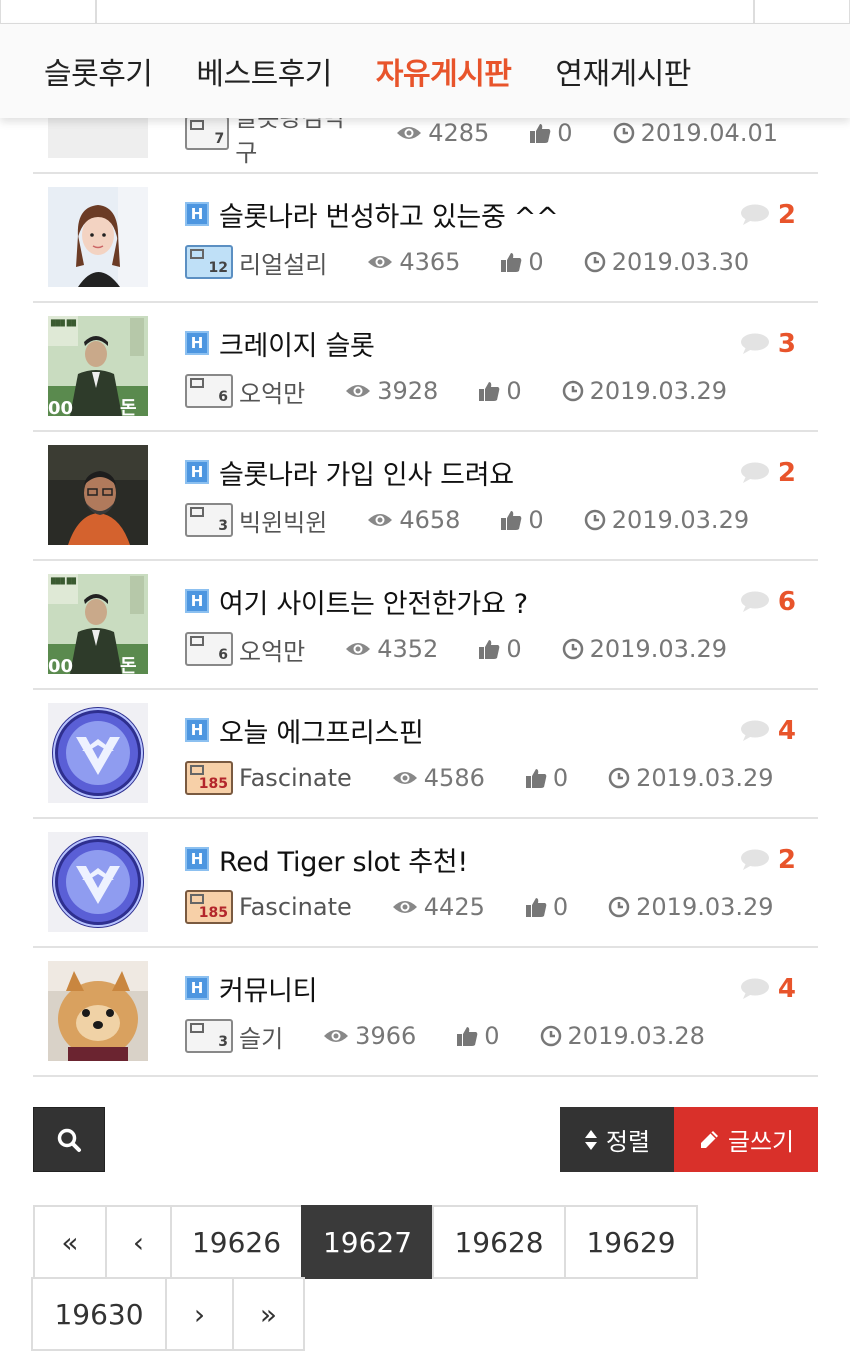 Image resolution: width=850 pixels, height=1369 pixels. What do you see at coordinates (459, 133) in the screenshot?
I see `views-count: 4285` at bounding box center [459, 133].